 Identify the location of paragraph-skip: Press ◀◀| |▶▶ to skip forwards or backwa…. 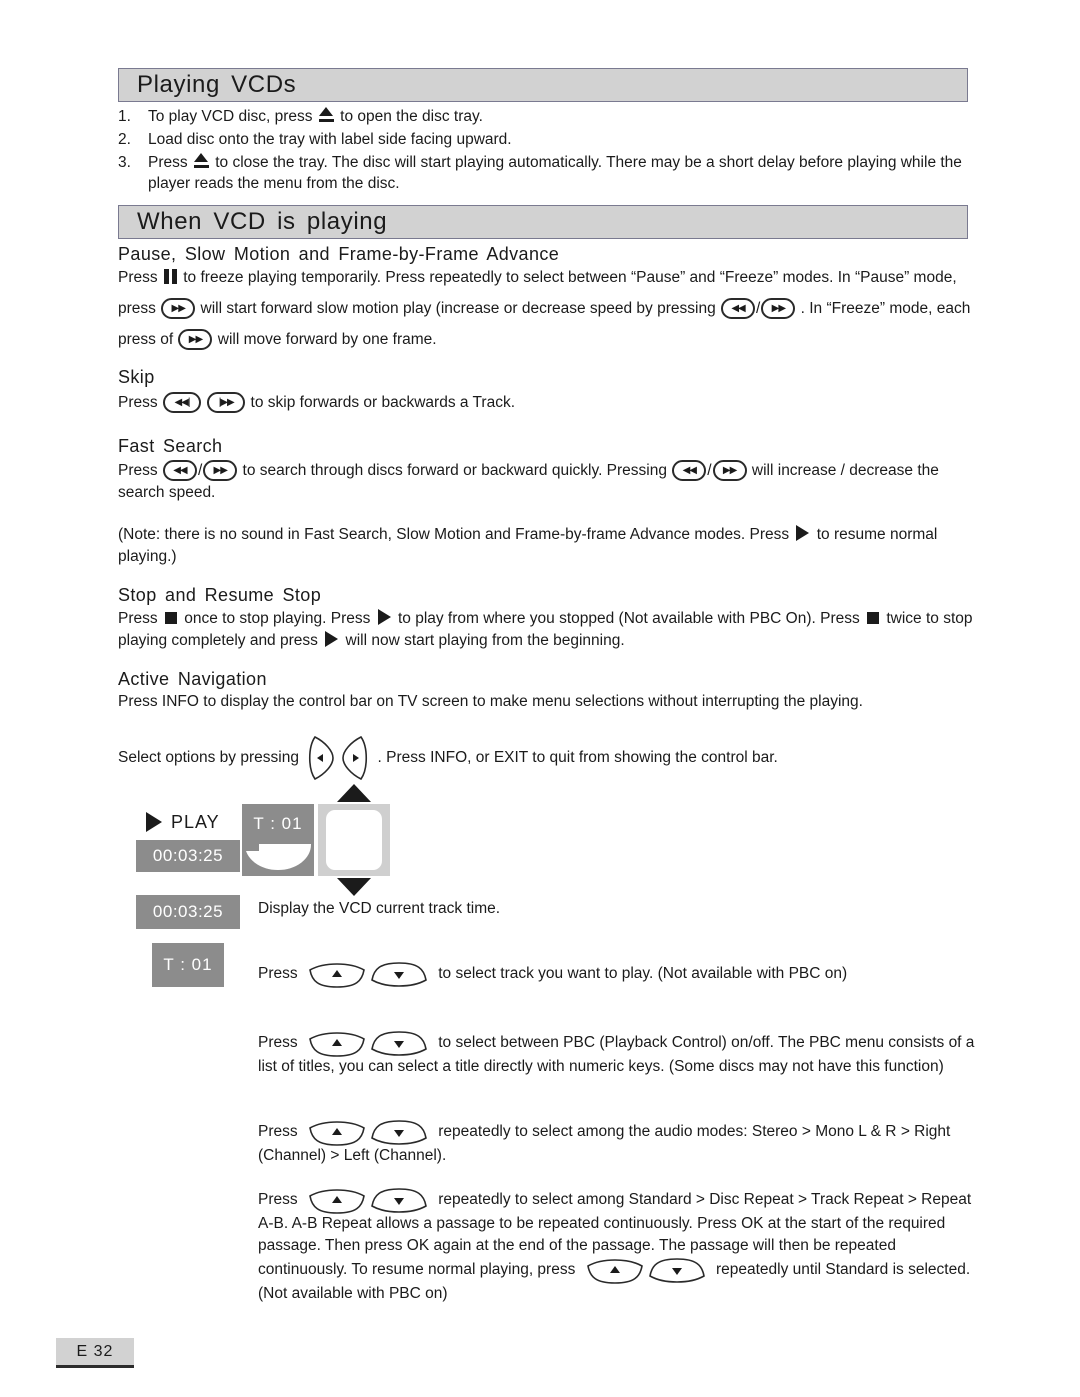
(548, 403).